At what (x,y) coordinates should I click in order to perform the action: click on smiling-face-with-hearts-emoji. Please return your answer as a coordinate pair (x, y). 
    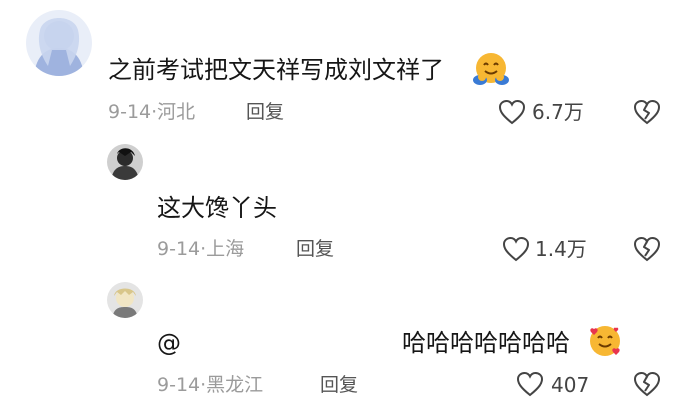
    Looking at the image, I should click on (605, 341).